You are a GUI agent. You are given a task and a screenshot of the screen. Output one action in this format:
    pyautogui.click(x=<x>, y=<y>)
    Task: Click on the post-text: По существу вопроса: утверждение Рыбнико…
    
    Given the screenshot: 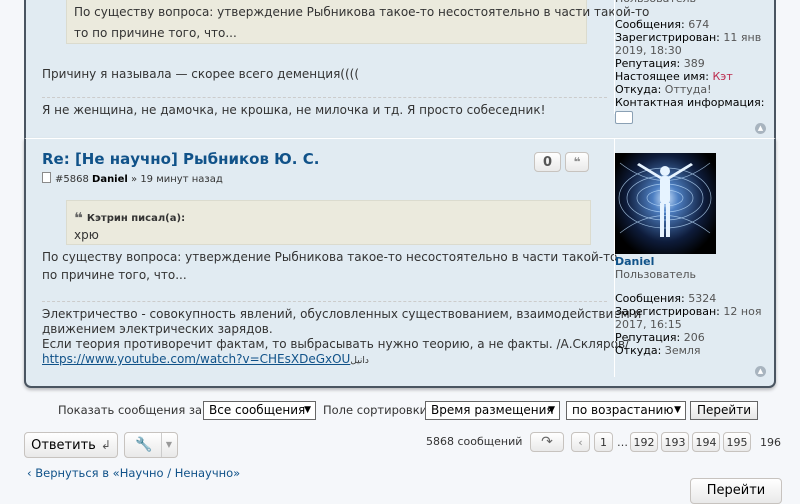 What is the action you would take?
    pyautogui.click(x=330, y=257)
    